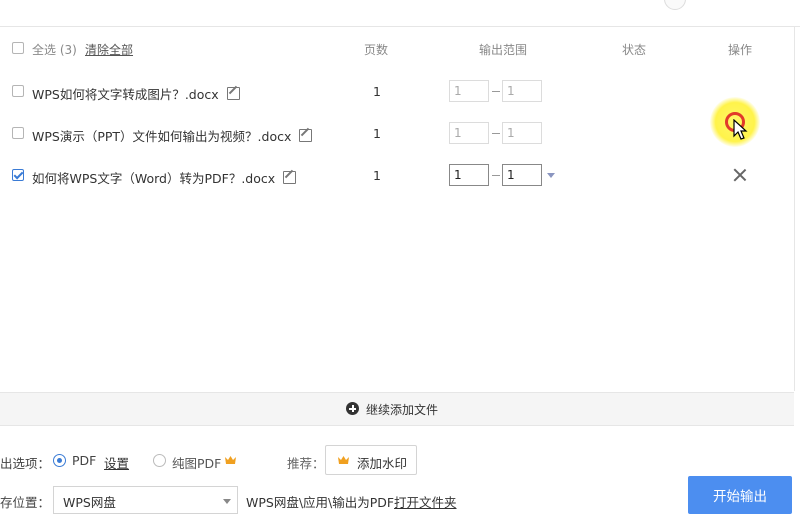  I want to click on add-watermark-button: 添加水印, so click(371, 460).